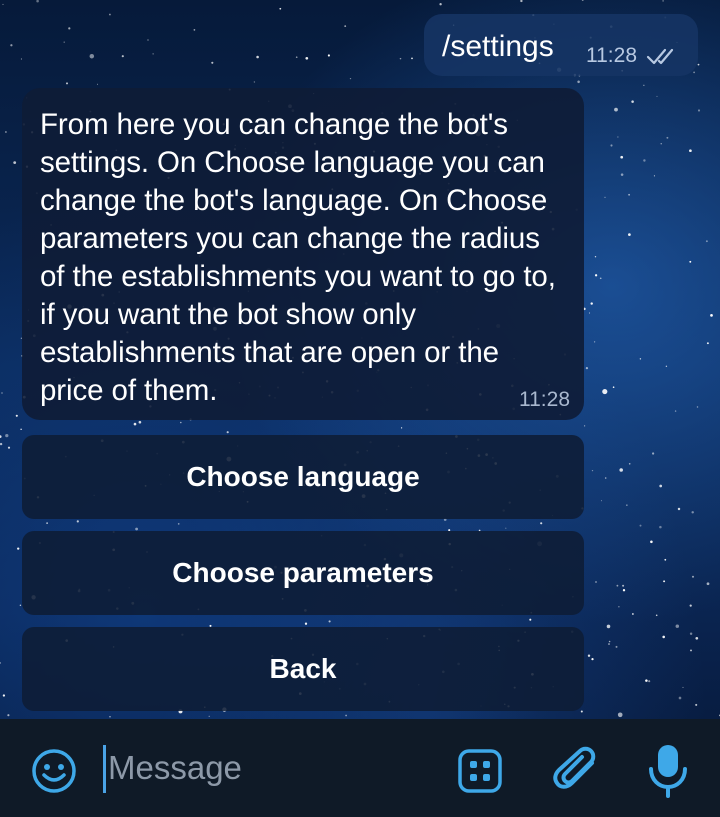  What do you see at coordinates (660, 56) in the screenshot?
I see `double-check-icon` at bounding box center [660, 56].